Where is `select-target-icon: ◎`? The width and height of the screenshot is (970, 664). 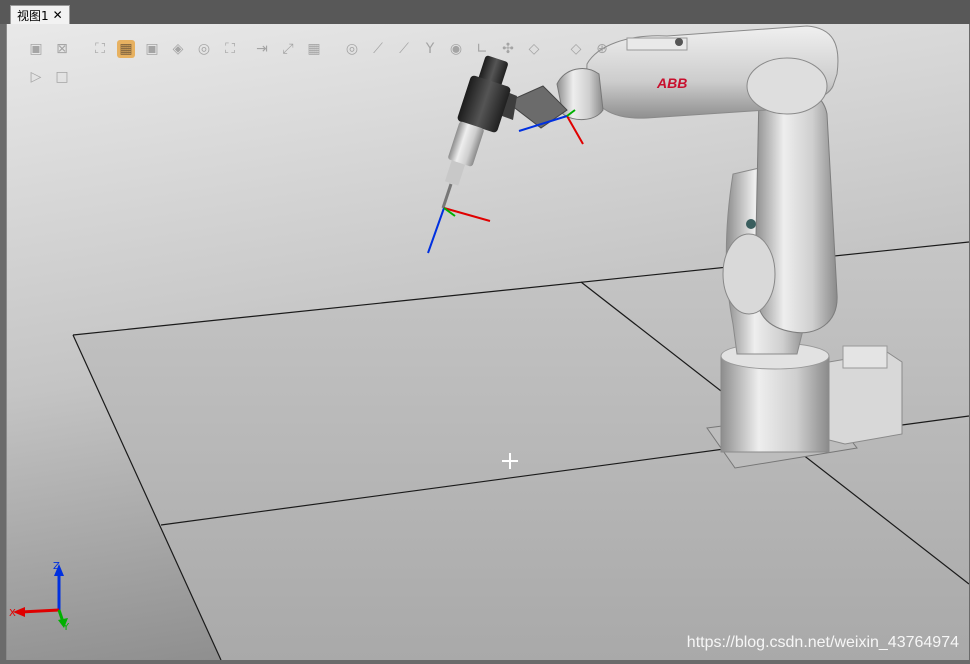 select-target-icon: ◎ is located at coordinates (204, 49).